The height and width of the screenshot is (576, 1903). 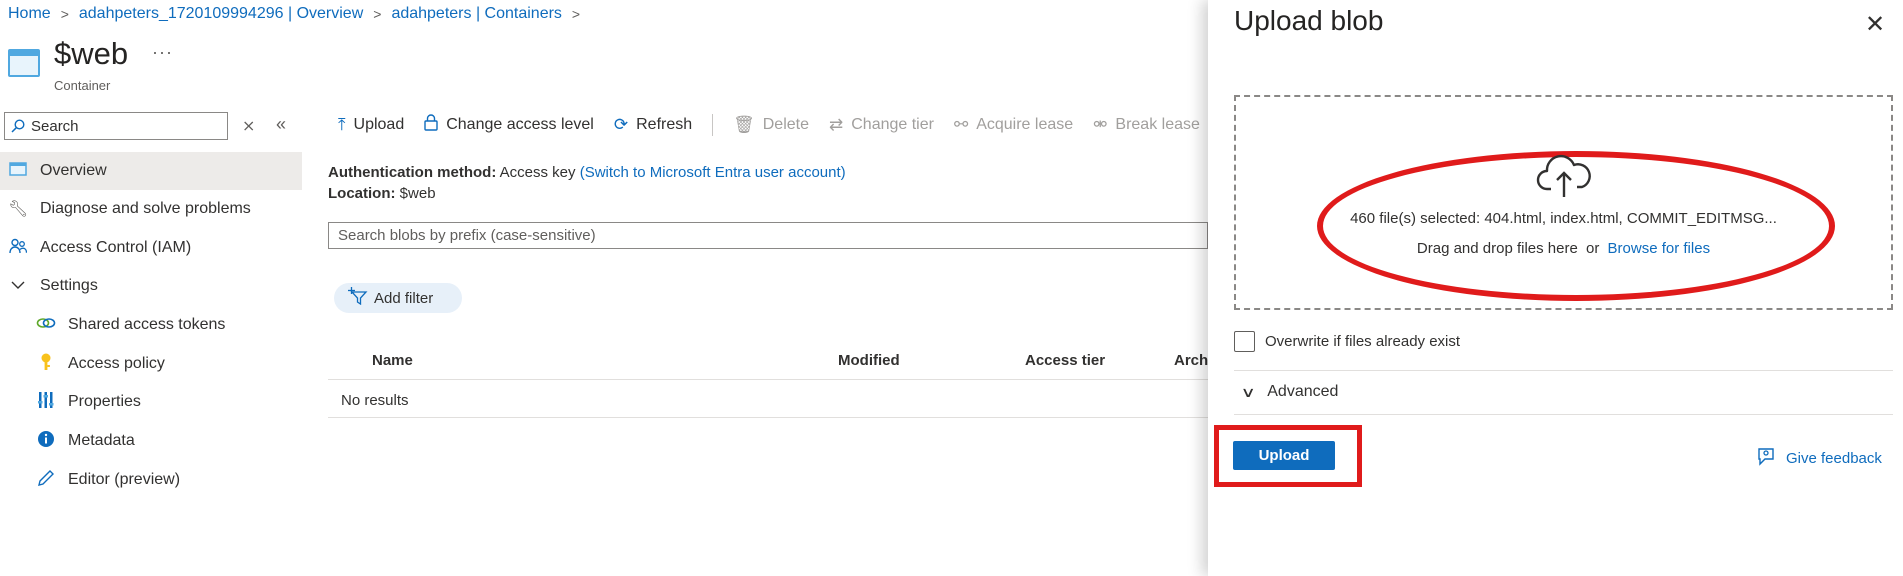 I want to click on clear-search-icon: ⨯, so click(x=248, y=126).